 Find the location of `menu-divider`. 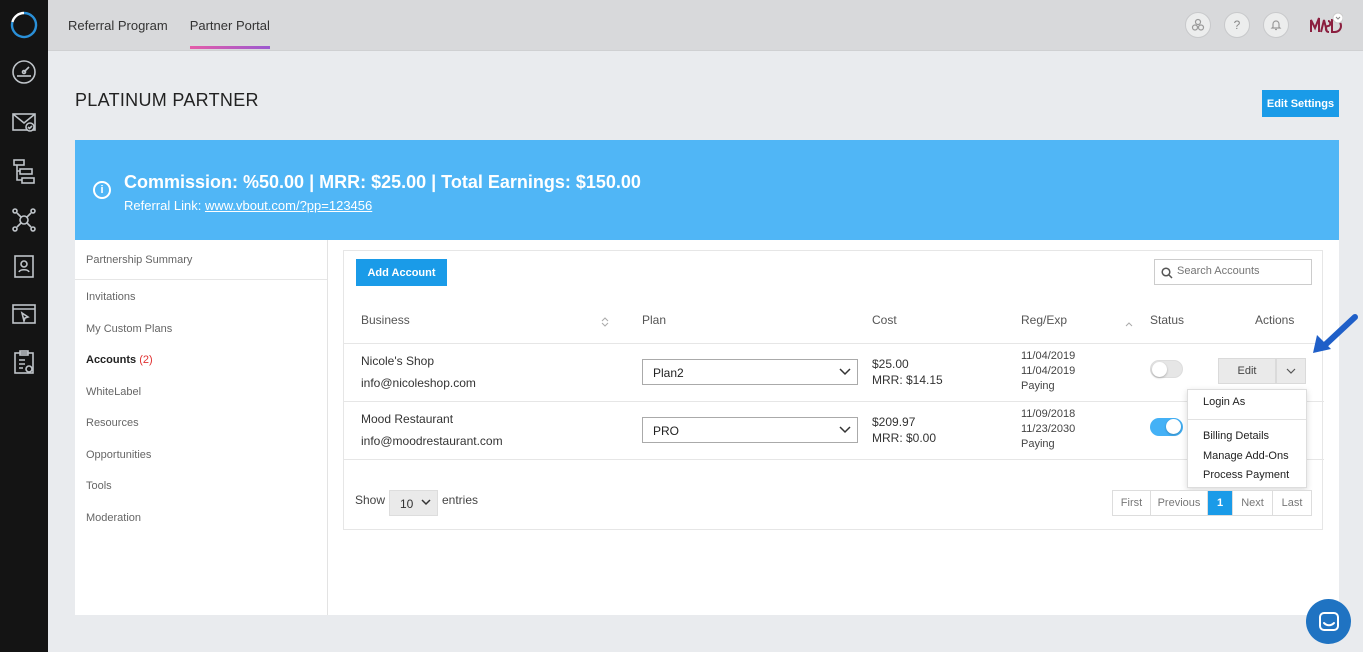

menu-divider is located at coordinates (1247, 419).